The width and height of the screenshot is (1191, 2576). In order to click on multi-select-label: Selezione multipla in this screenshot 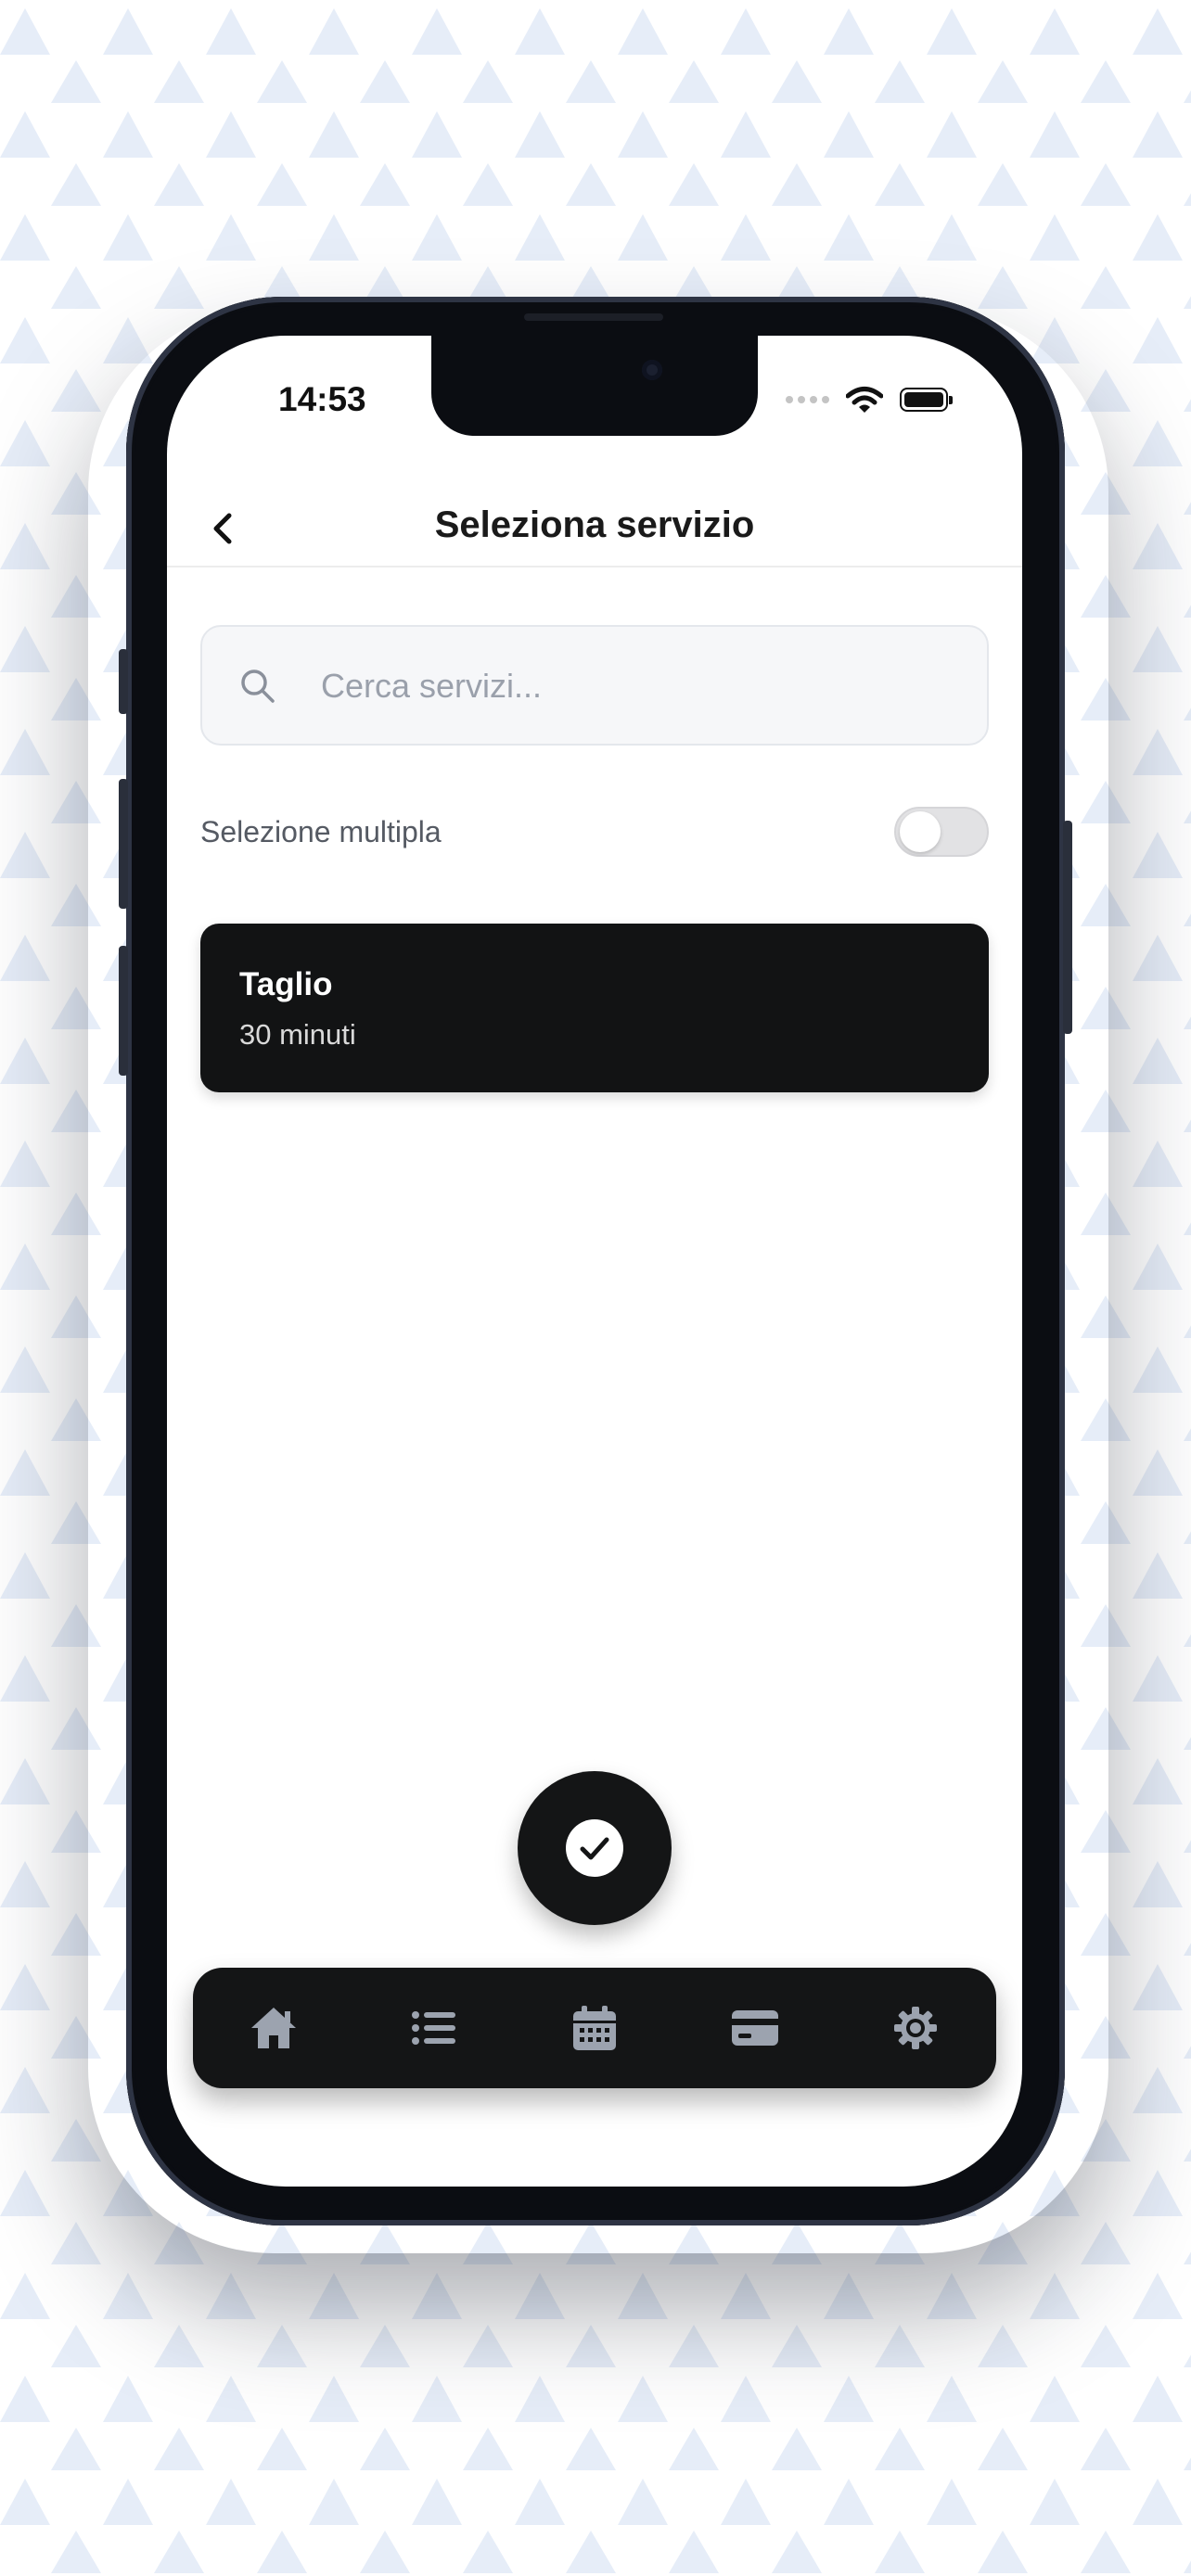, I will do `click(321, 831)`.